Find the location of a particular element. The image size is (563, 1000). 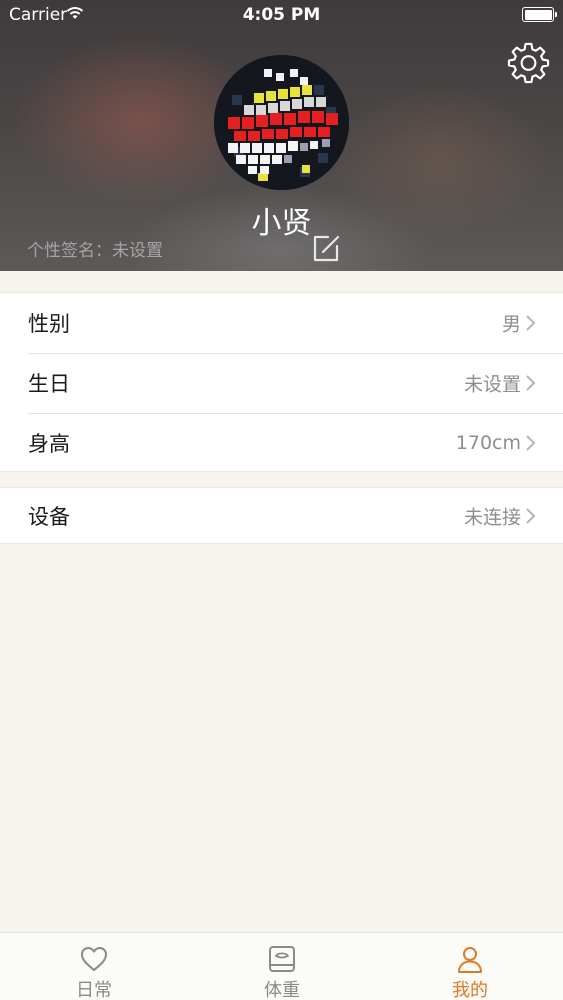

gender-value: 男 is located at coordinates (511, 324).